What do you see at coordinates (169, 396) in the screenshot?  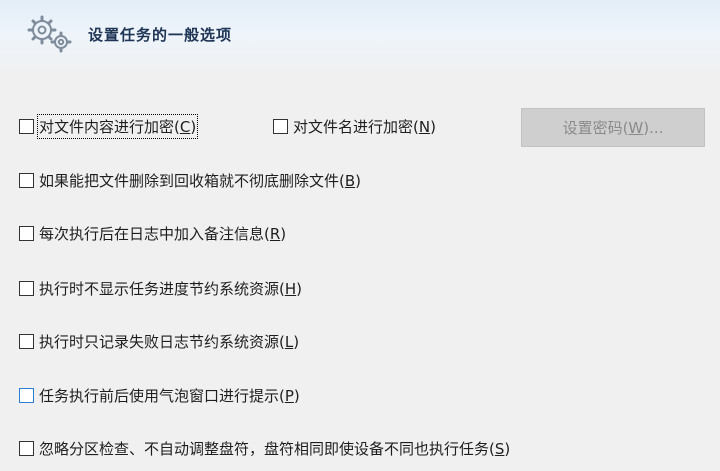 I see `checkbox-label: 任务执行前后使用气泡窗口进行提示(P)` at bounding box center [169, 396].